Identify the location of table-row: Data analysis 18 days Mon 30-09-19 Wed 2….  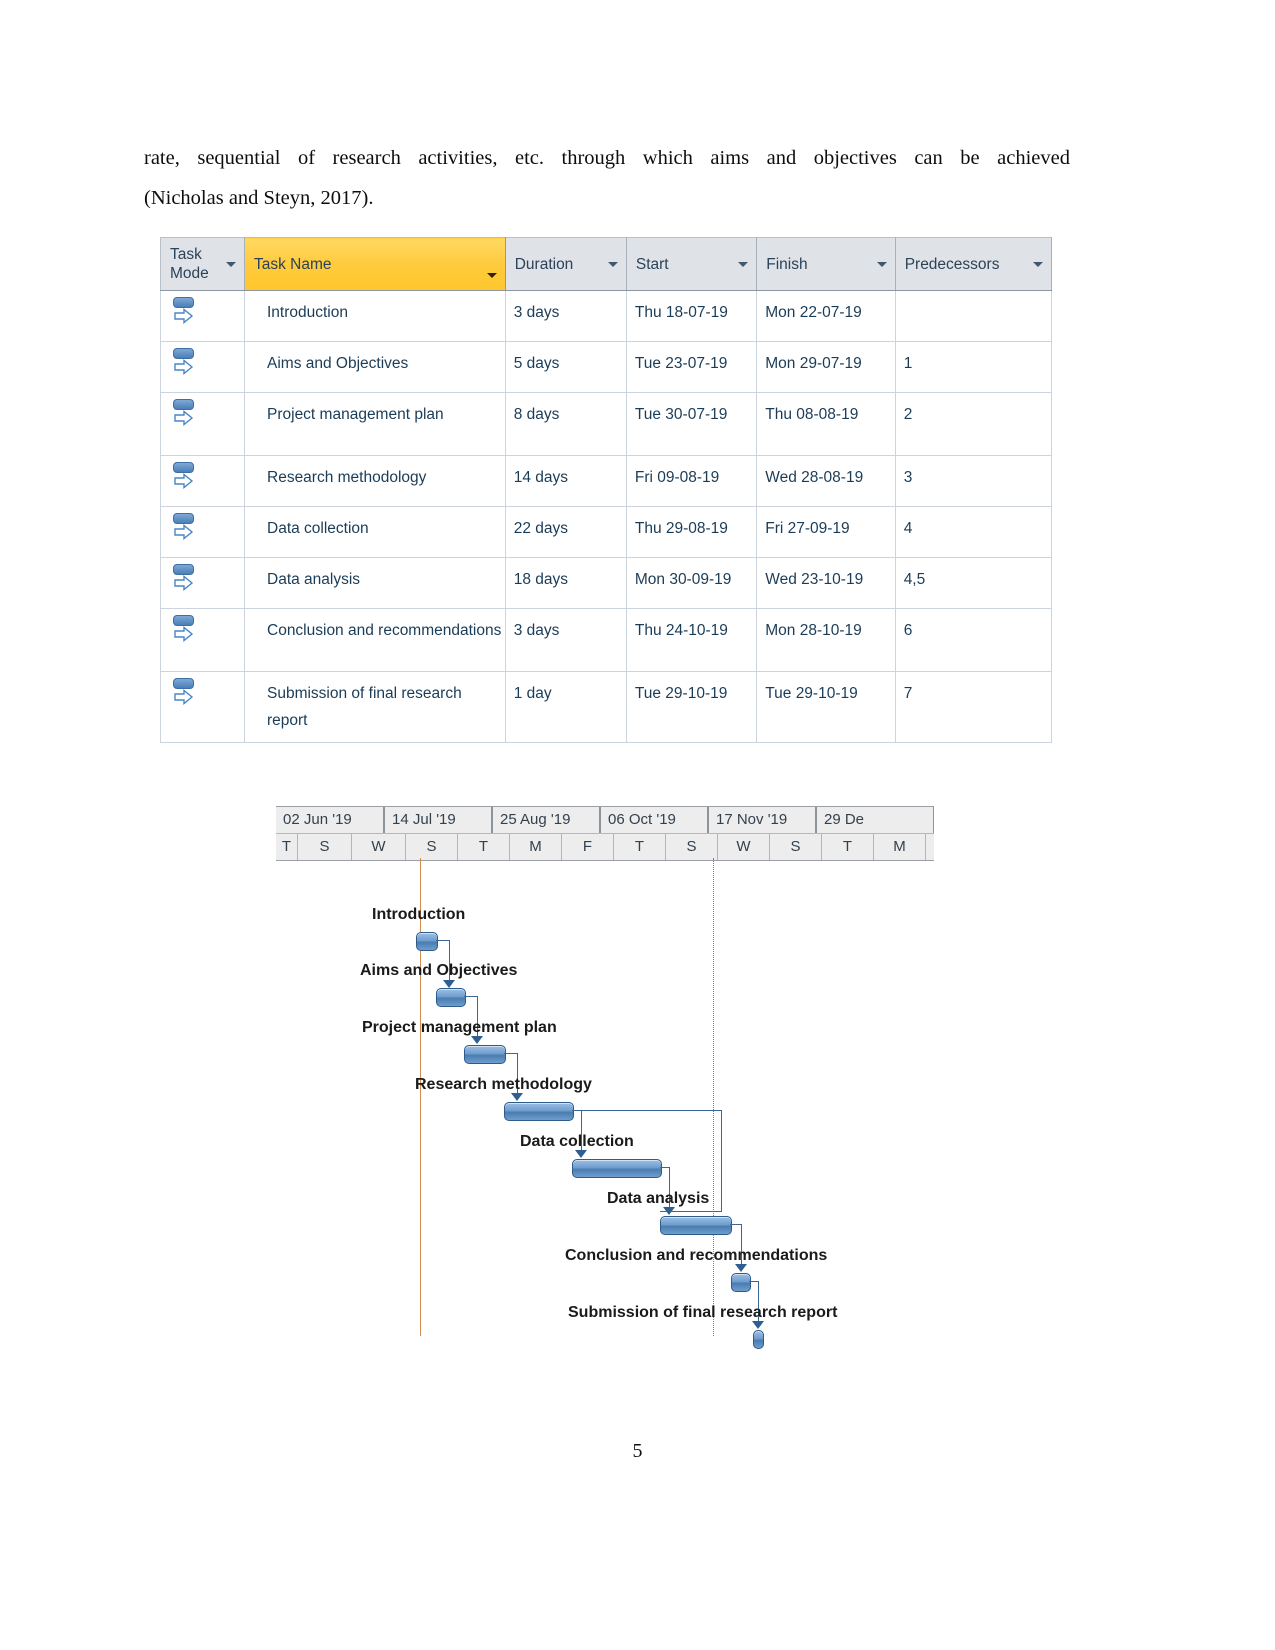
(606, 583).